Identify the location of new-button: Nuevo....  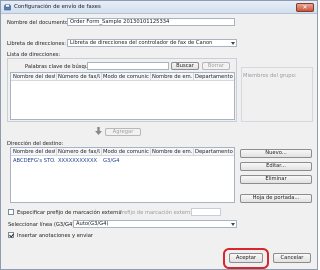
(276, 153).